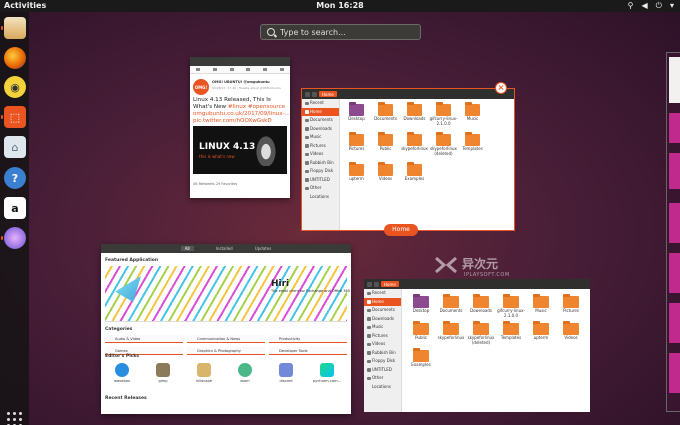 This screenshot has height=425, width=680. What do you see at coordinates (204, 374) in the screenshot?
I see `pick-inkscape: inkscape` at bounding box center [204, 374].